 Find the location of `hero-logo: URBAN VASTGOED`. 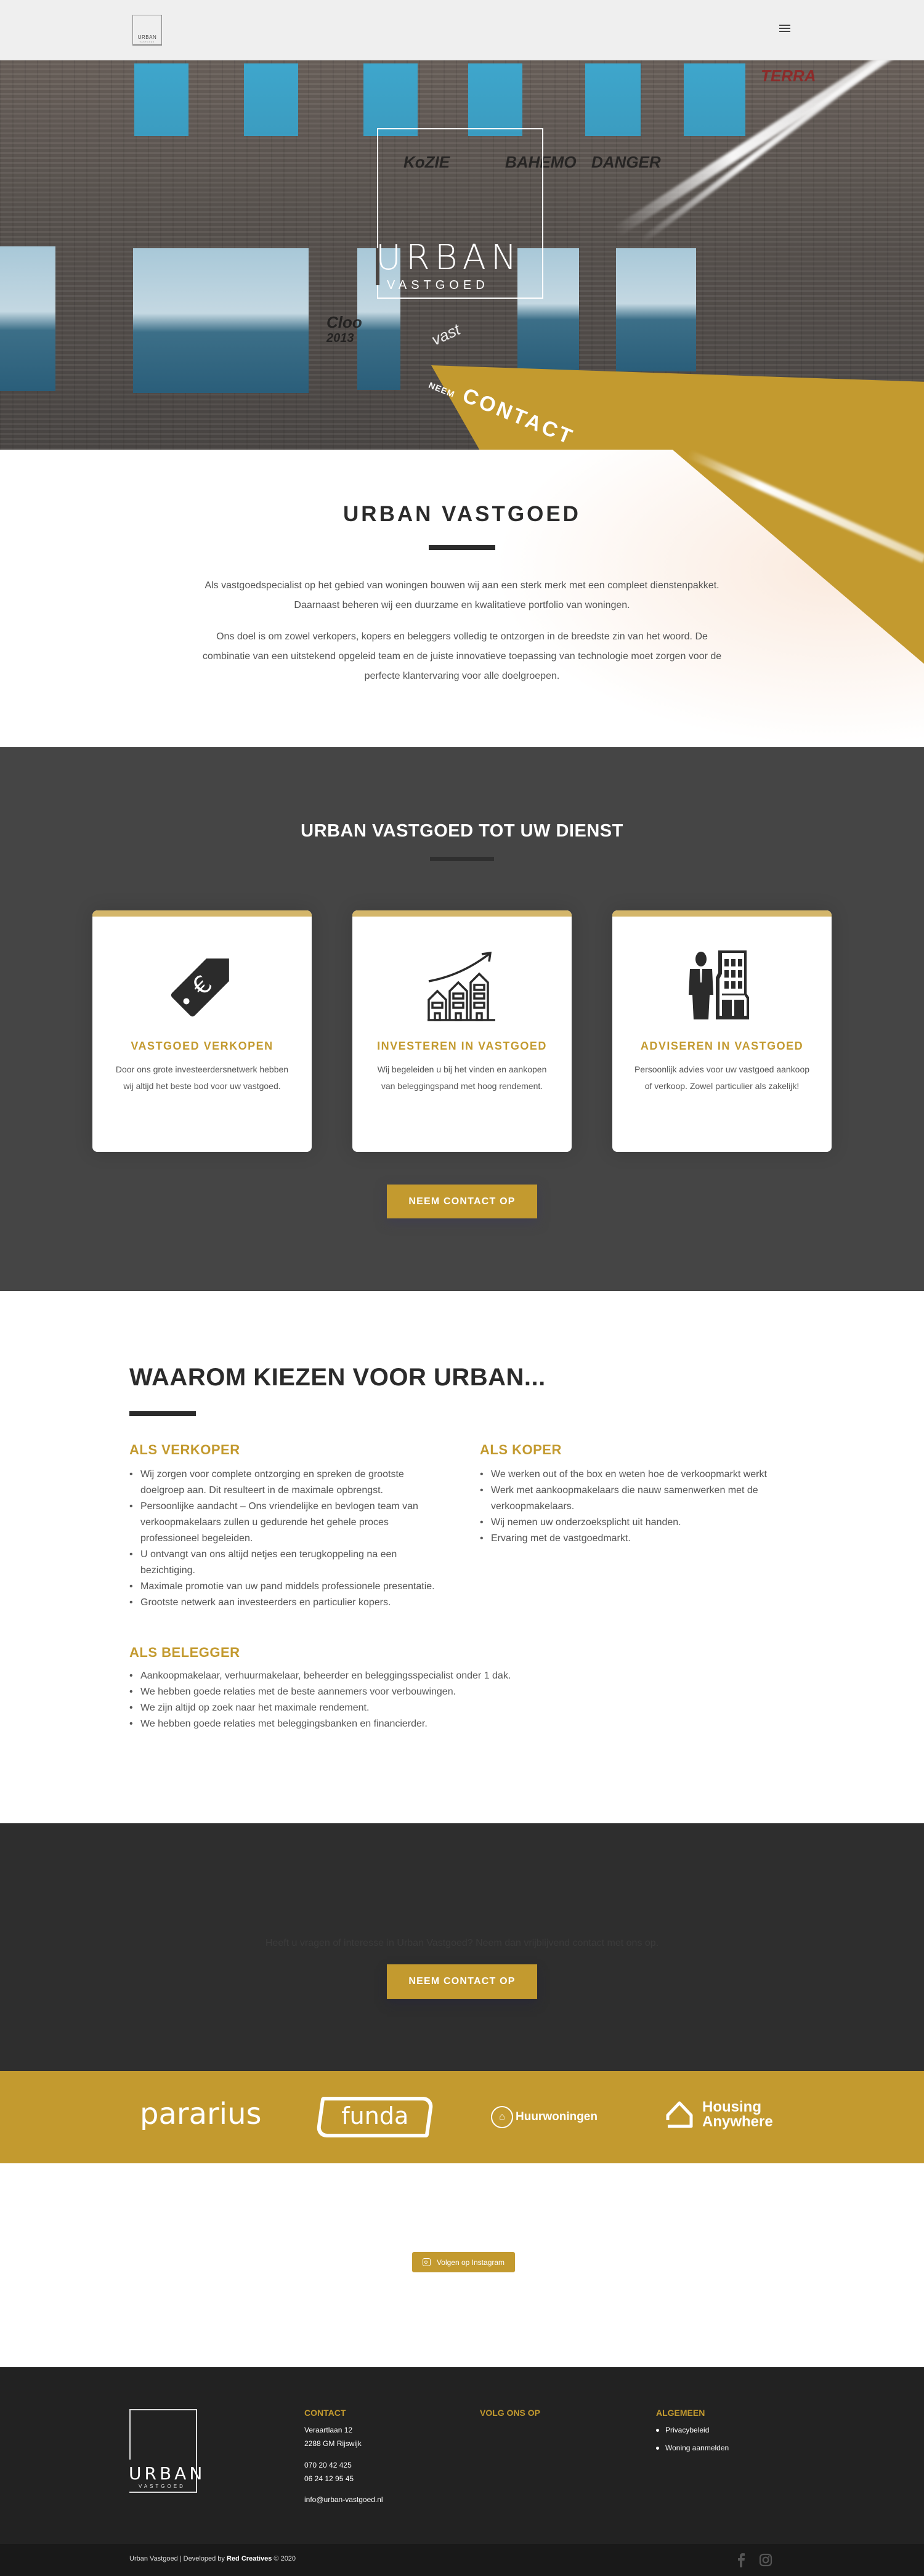

hero-logo: URBAN VASTGOED is located at coordinates (459, 213).